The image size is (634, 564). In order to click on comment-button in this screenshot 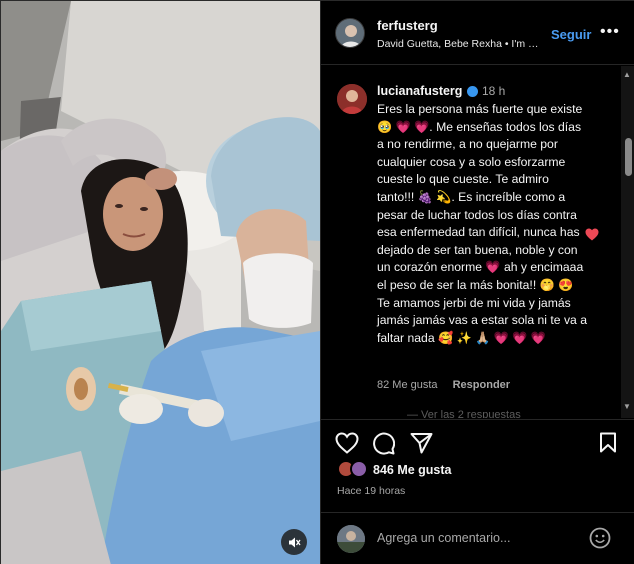, I will do `click(384, 446)`.